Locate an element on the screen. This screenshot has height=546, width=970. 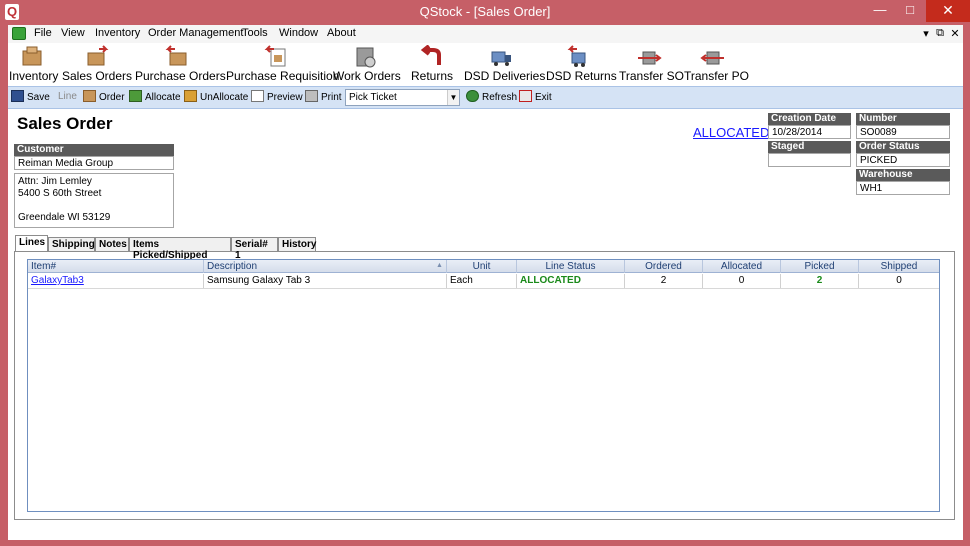
transfer-po-button: Transfer PO is located at coordinates (716, 64).